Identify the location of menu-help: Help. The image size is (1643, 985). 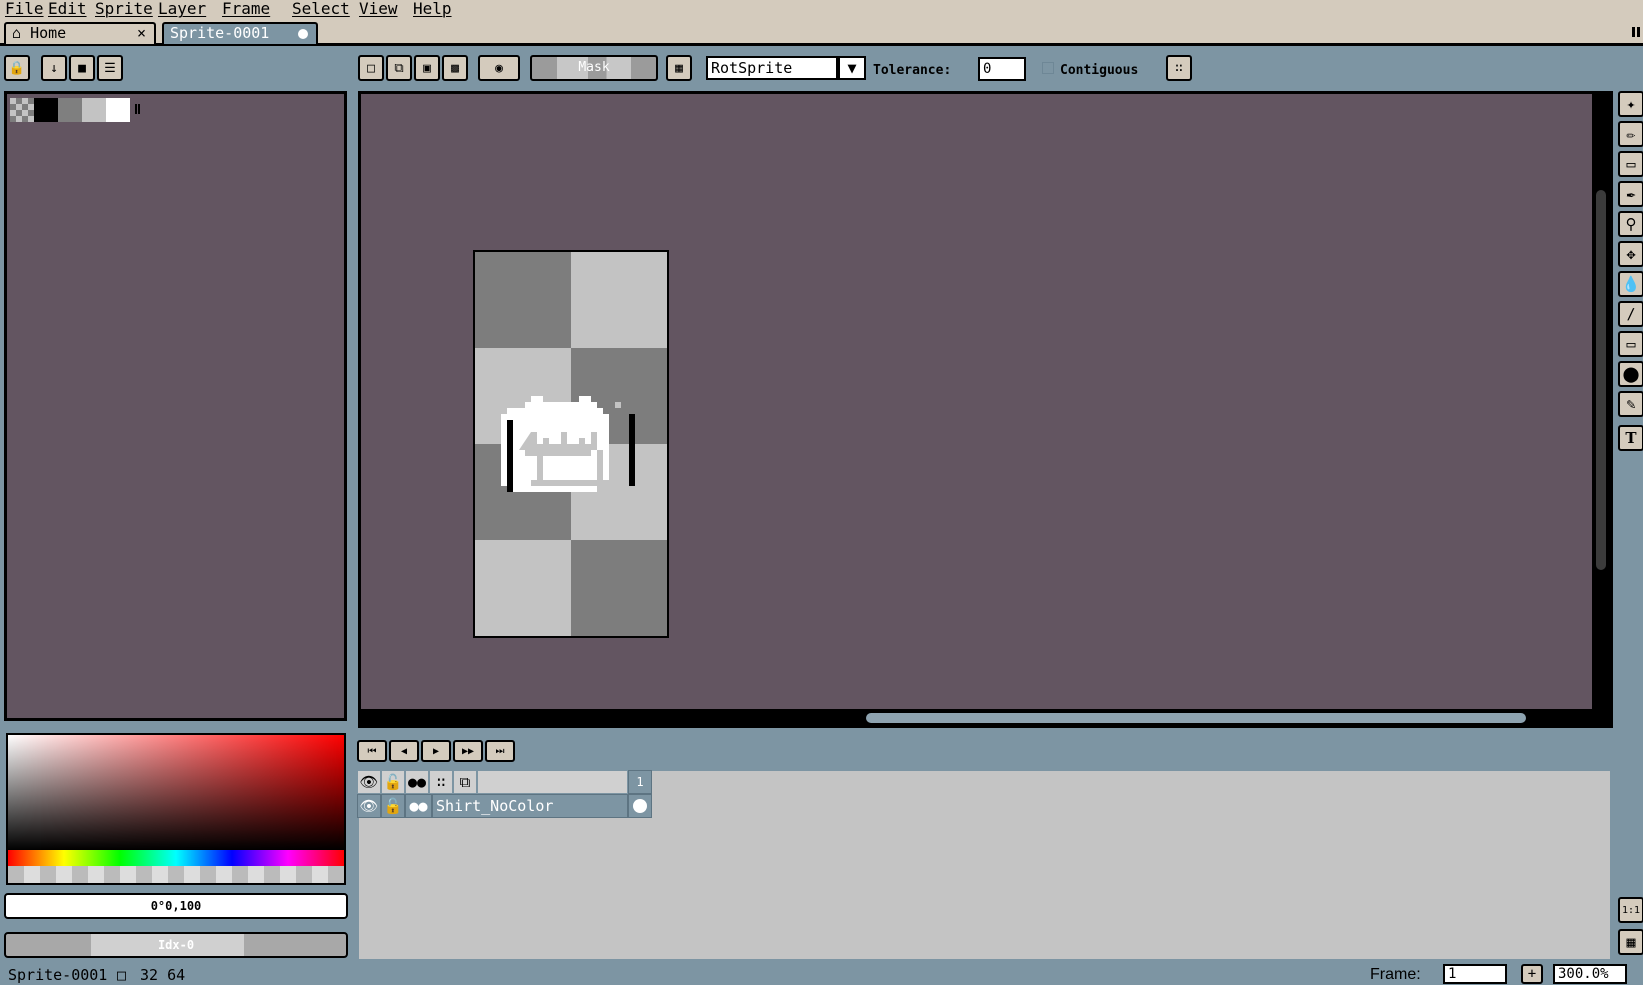
(432, 10).